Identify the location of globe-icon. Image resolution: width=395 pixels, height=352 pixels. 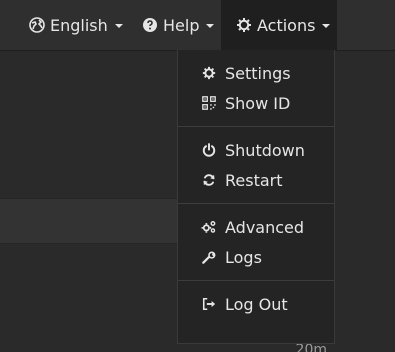
(37, 25).